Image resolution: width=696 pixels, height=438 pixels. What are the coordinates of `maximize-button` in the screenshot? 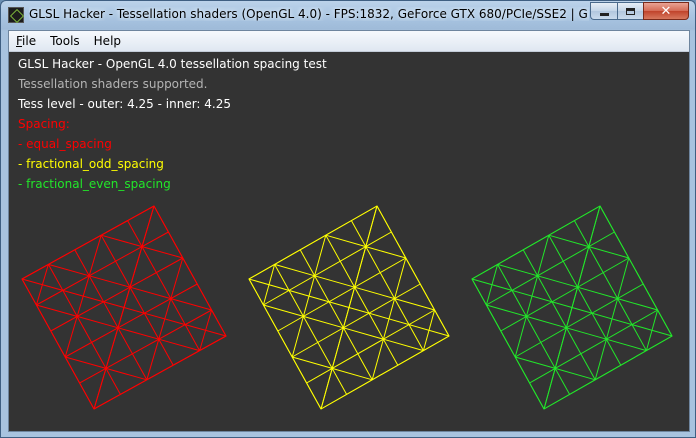 It's located at (630, 11).